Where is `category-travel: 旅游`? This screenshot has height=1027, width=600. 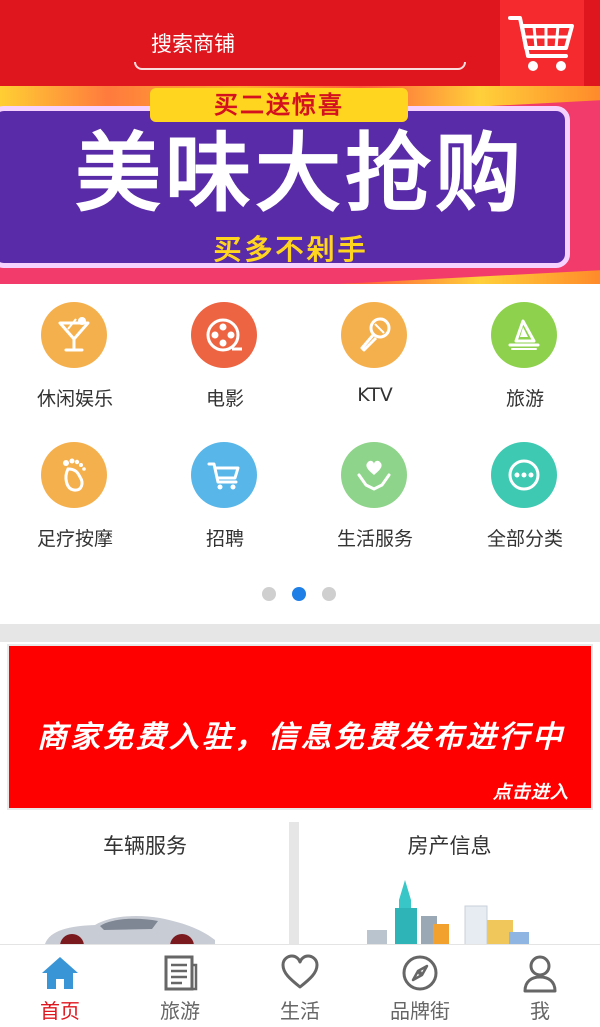 category-travel: 旅游 is located at coordinates (525, 347).